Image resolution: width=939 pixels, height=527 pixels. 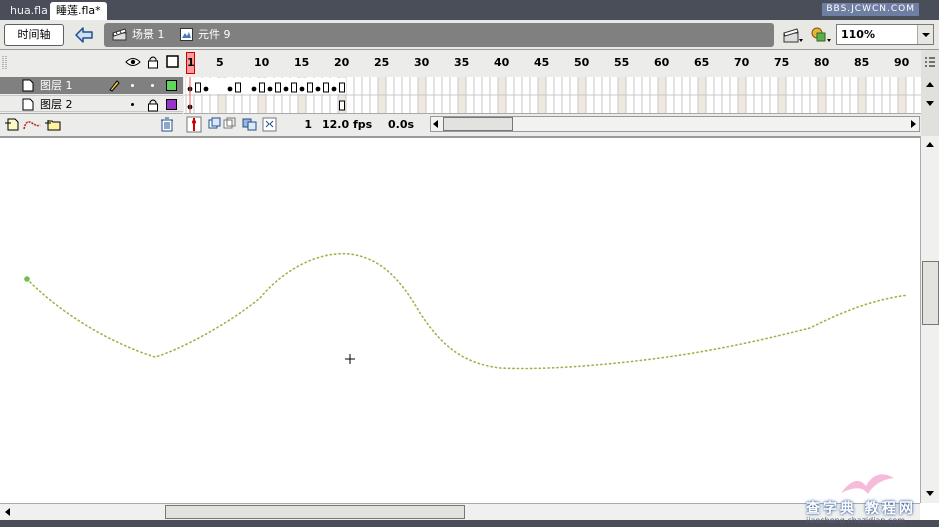 I want to click on timeline-options-icon, so click(x=930, y=63).